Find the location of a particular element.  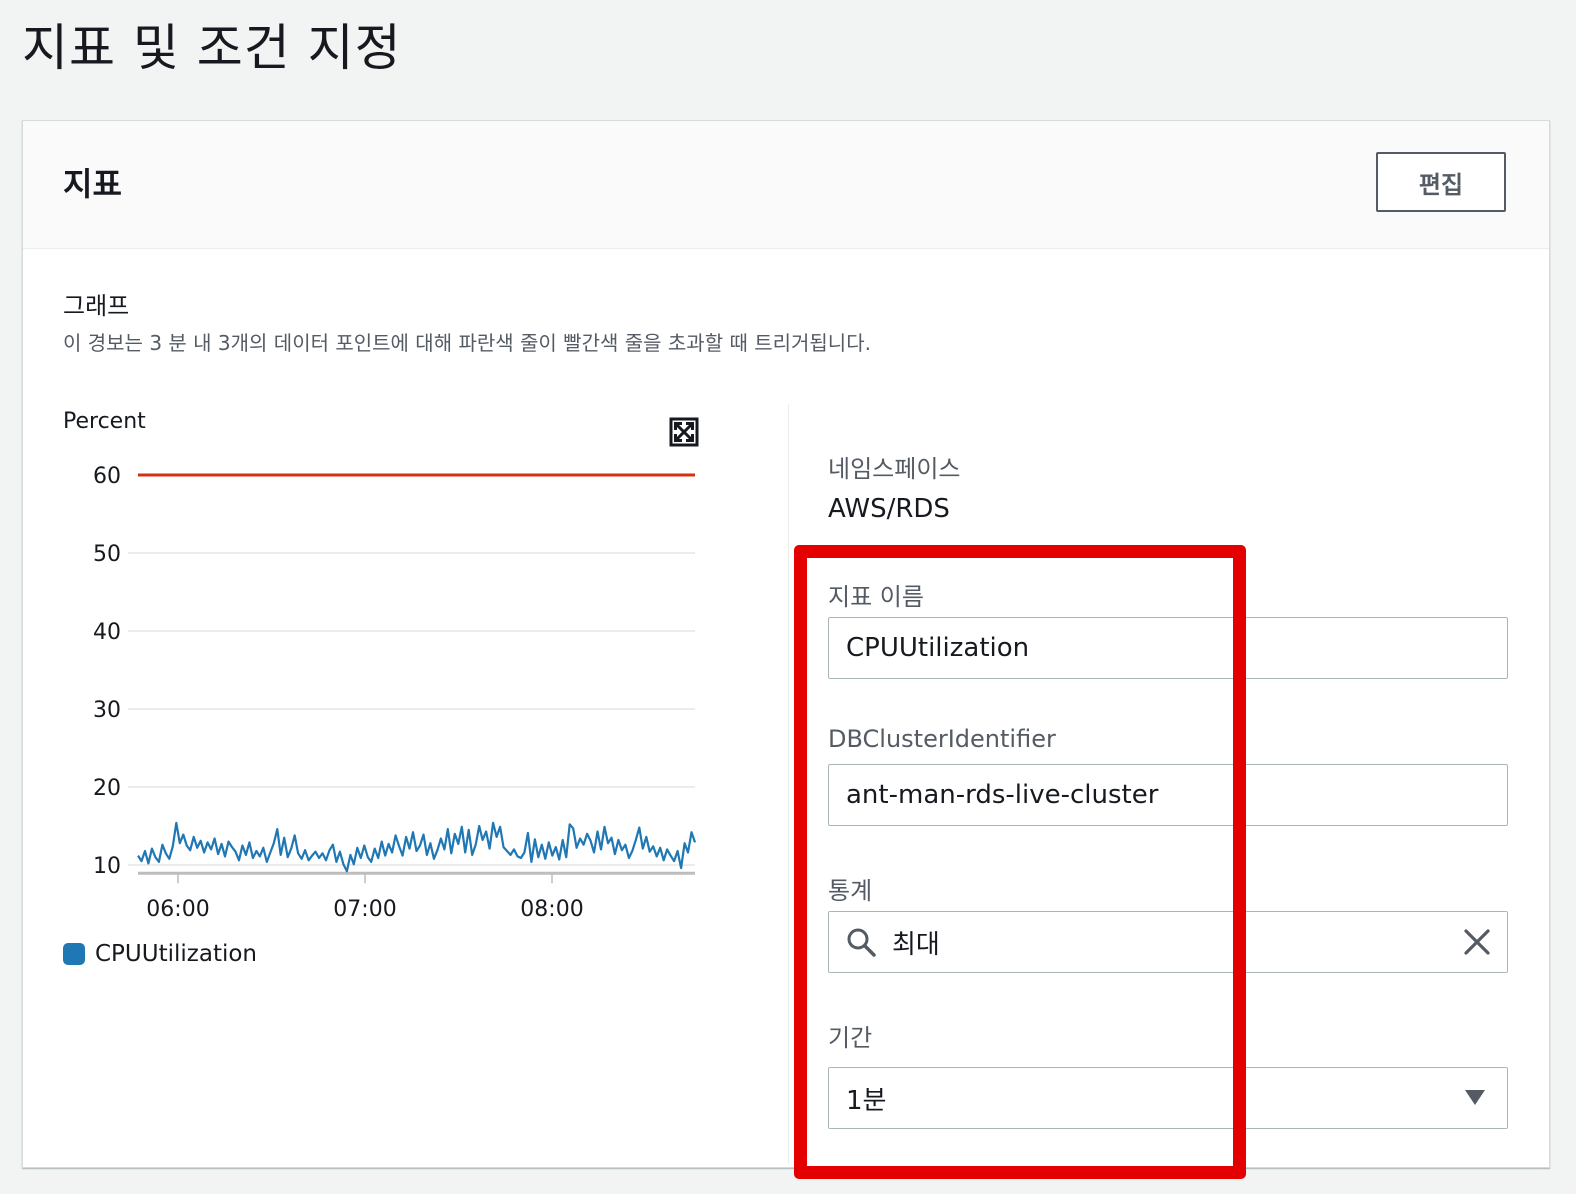

period-select: 1분 is located at coordinates (1168, 1098).